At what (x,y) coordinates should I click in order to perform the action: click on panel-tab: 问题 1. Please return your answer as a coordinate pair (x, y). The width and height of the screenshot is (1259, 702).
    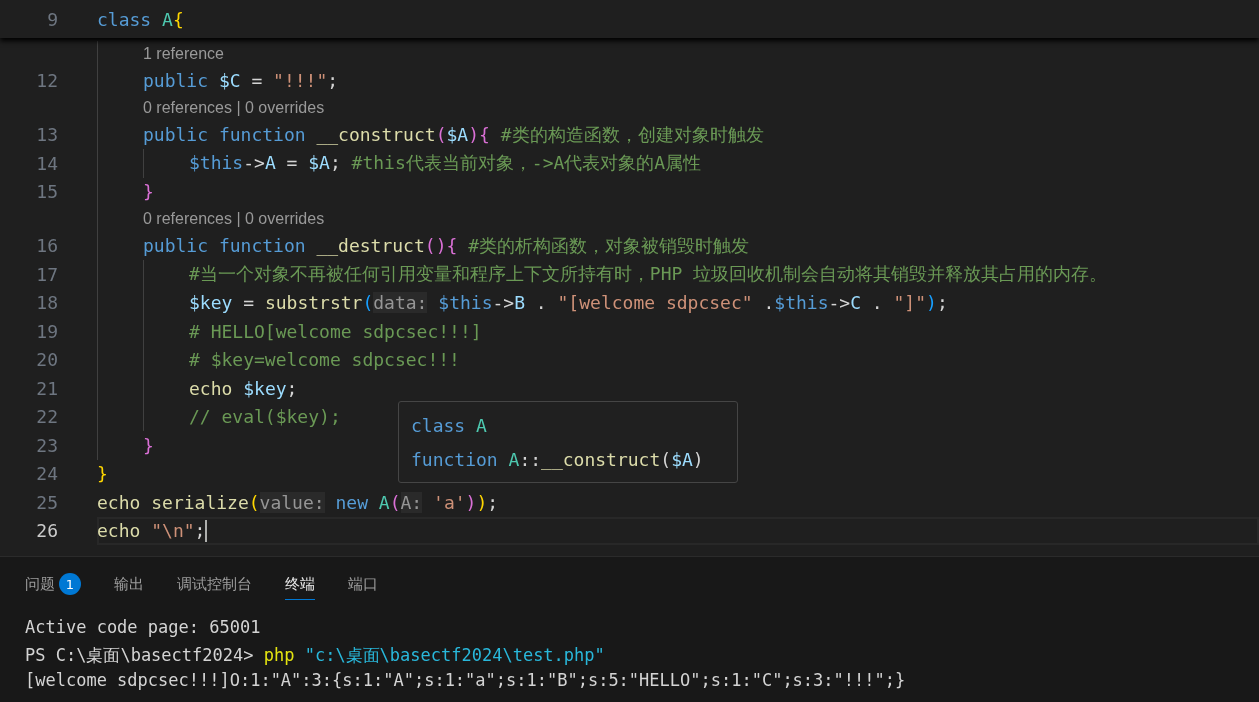
    Looking at the image, I should click on (53, 584).